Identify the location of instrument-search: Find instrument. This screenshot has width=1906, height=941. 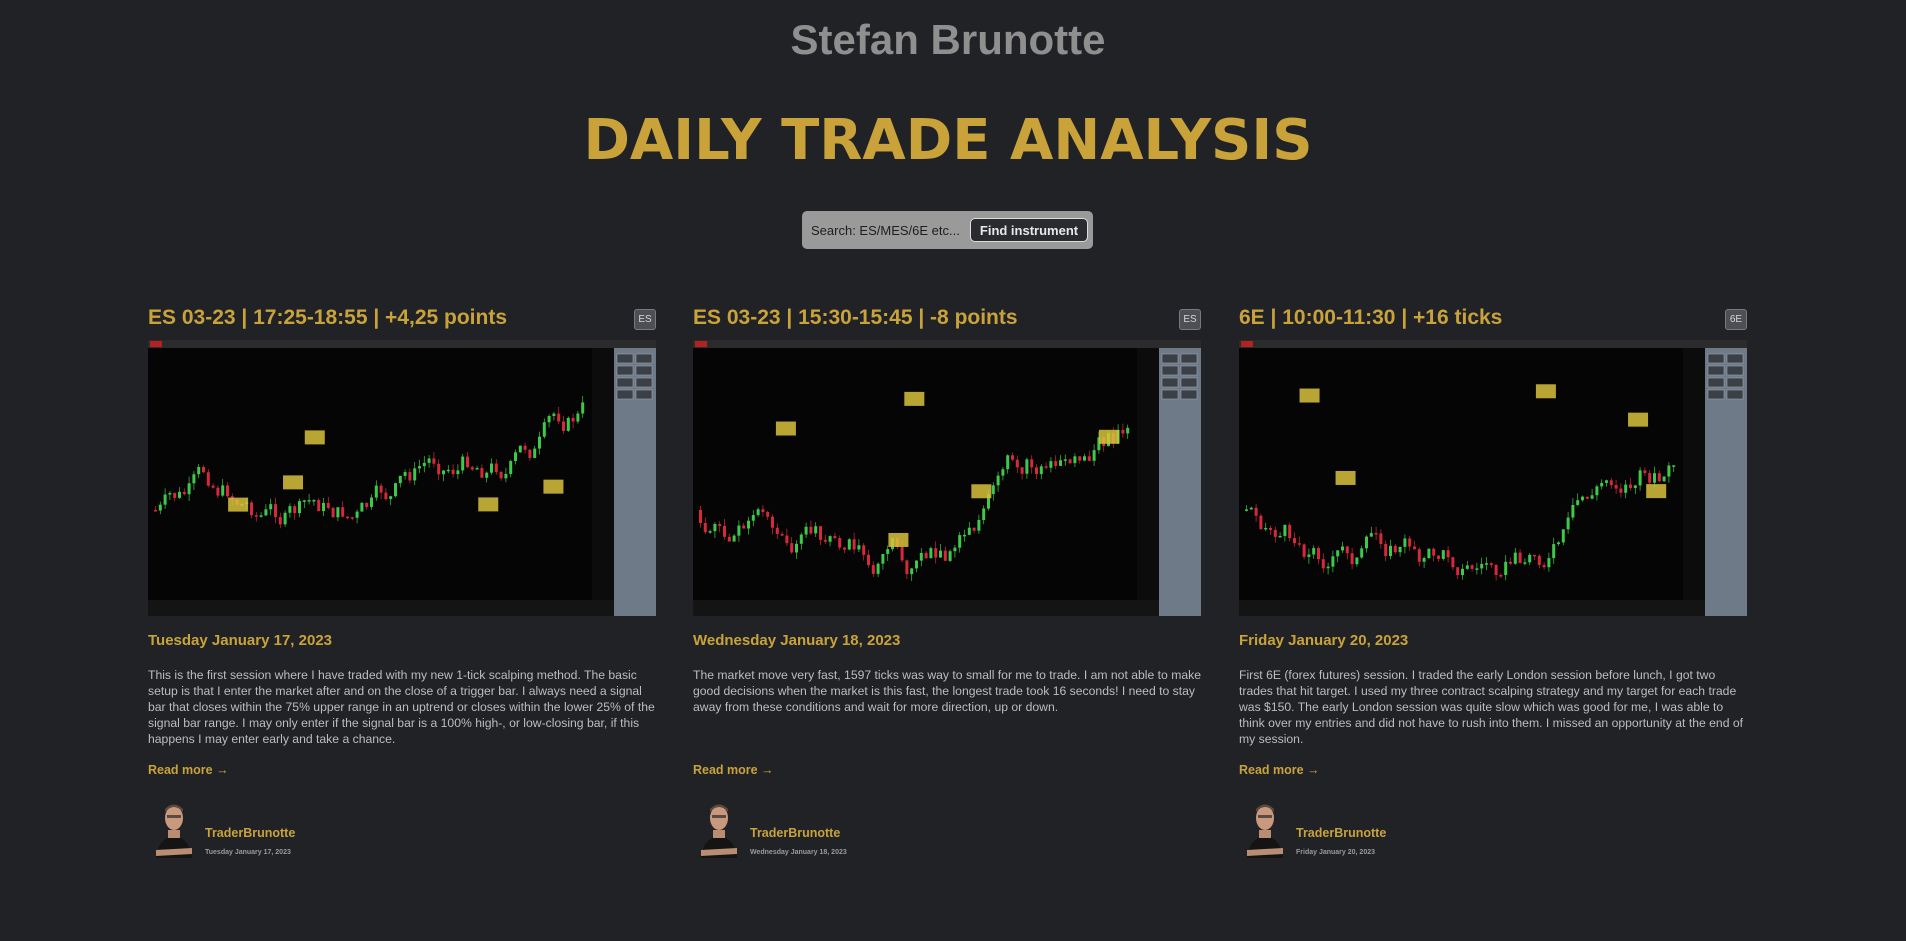
(947, 230).